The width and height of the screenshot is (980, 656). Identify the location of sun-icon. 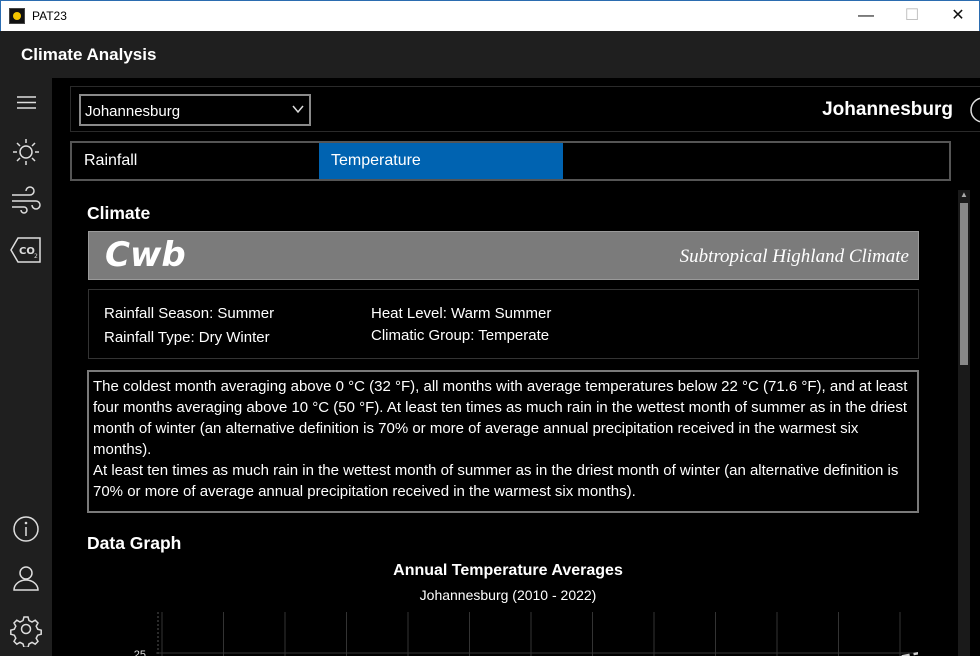
(26, 152).